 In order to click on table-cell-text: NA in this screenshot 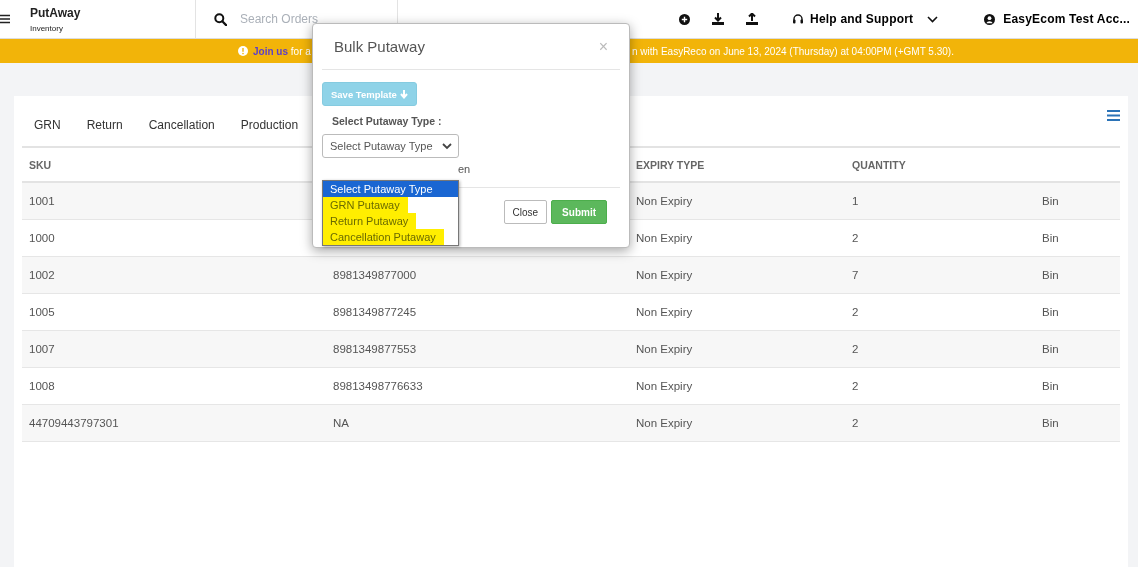, I will do `click(341, 423)`.